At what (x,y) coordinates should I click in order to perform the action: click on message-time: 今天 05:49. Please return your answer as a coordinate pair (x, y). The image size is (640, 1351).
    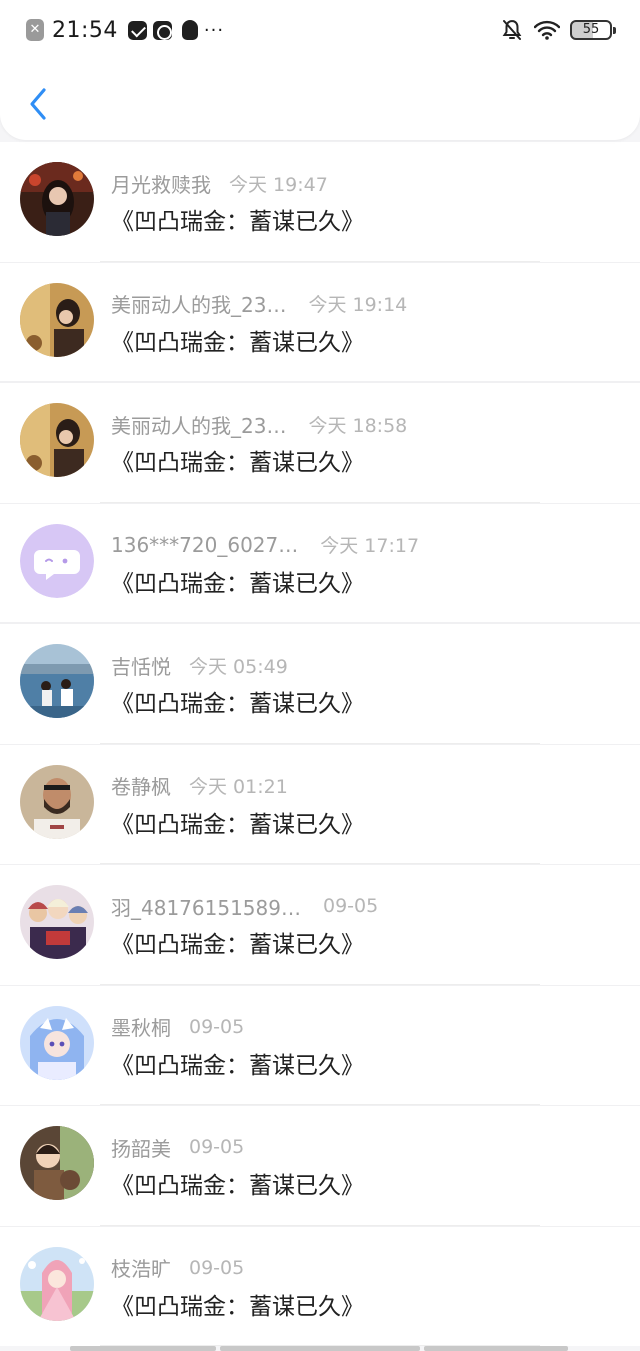
    Looking at the image, I should click on (238, 666).